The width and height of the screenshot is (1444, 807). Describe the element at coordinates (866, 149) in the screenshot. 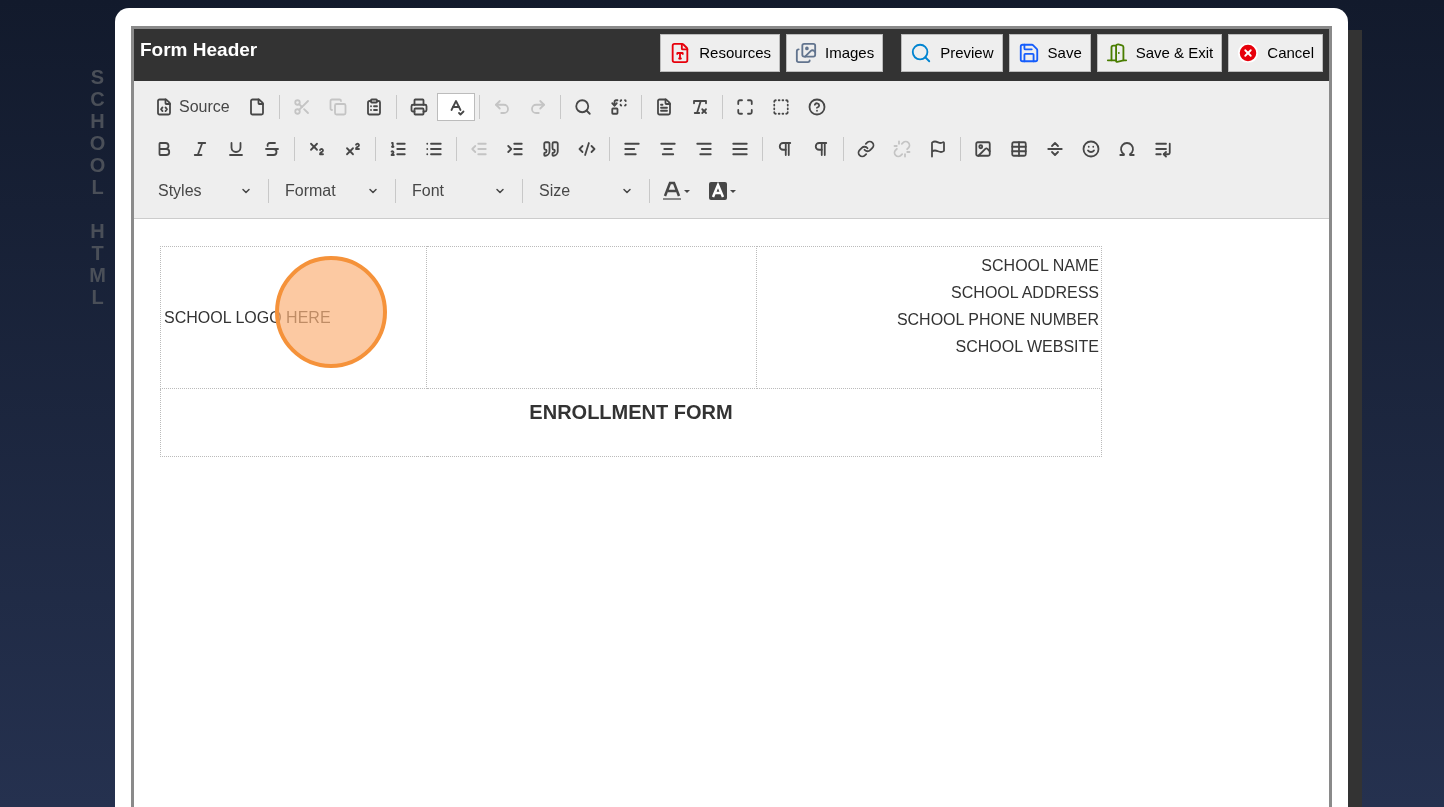

I see `link-icon` at that location.